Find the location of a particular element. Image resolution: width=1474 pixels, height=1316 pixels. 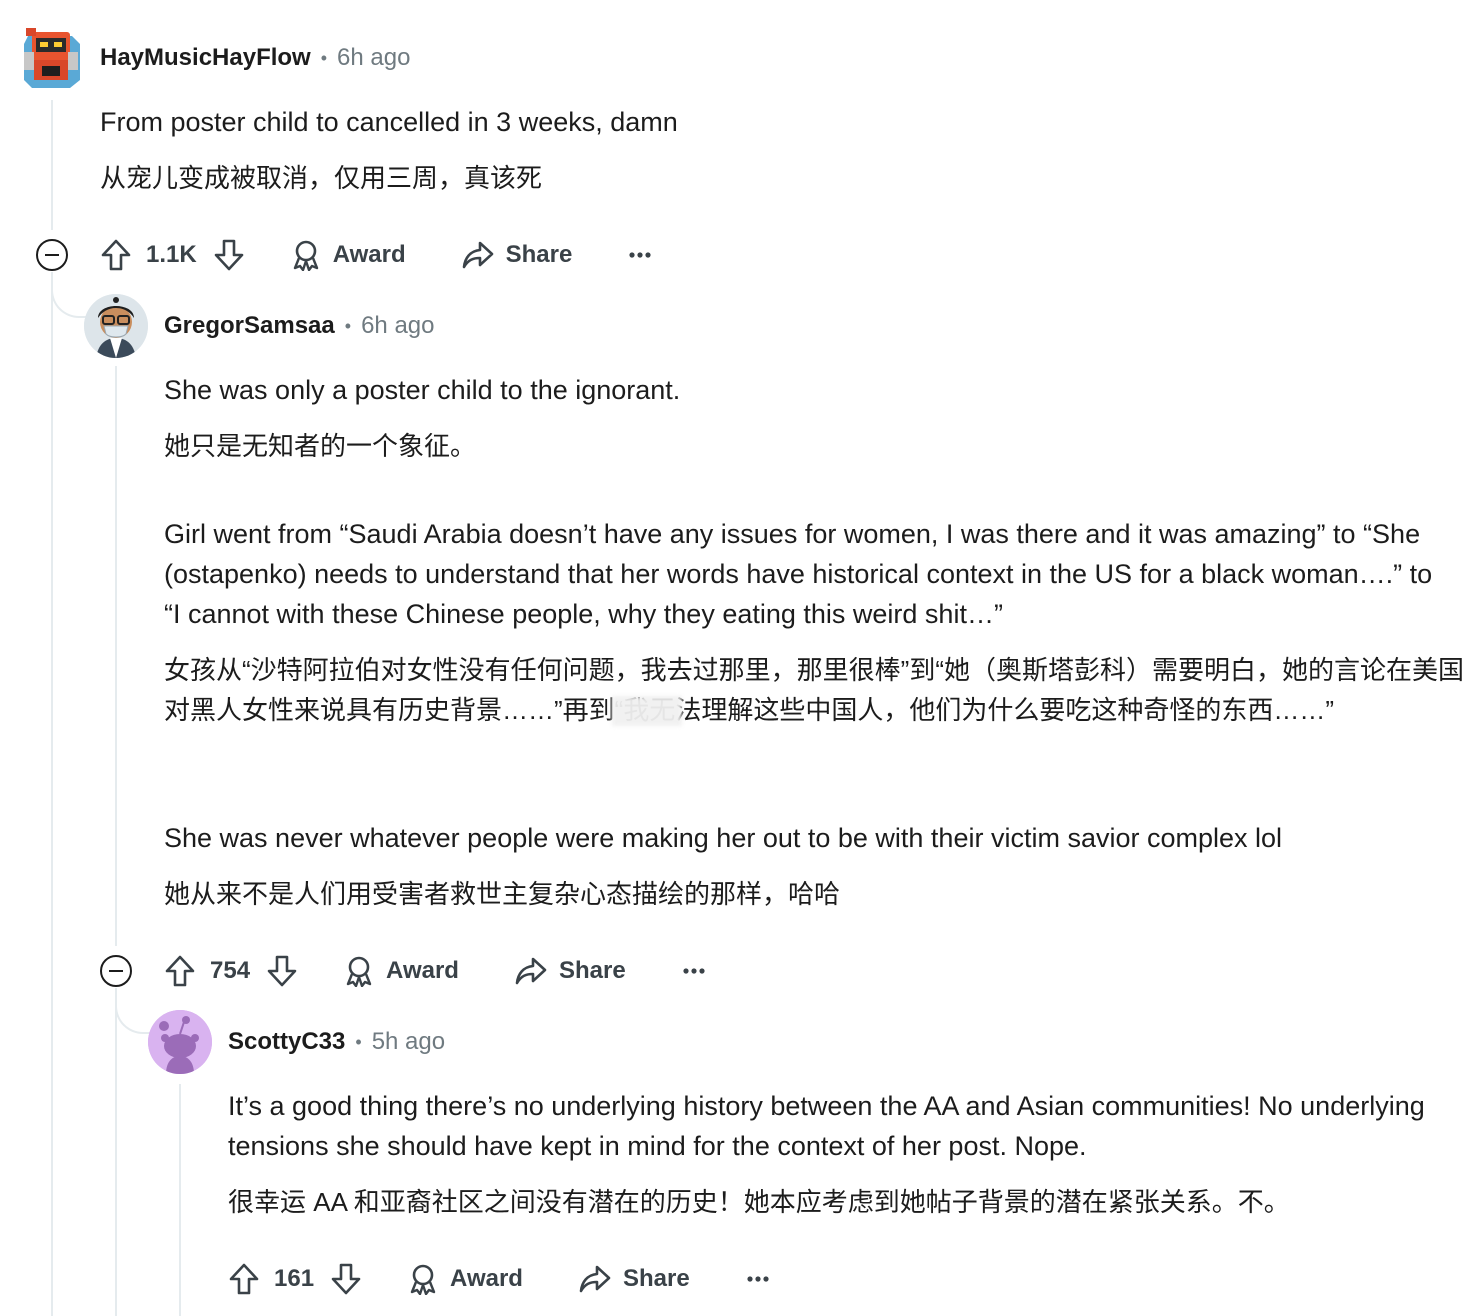

snoo-avatar-icon is located at coordinates (180, 1042).